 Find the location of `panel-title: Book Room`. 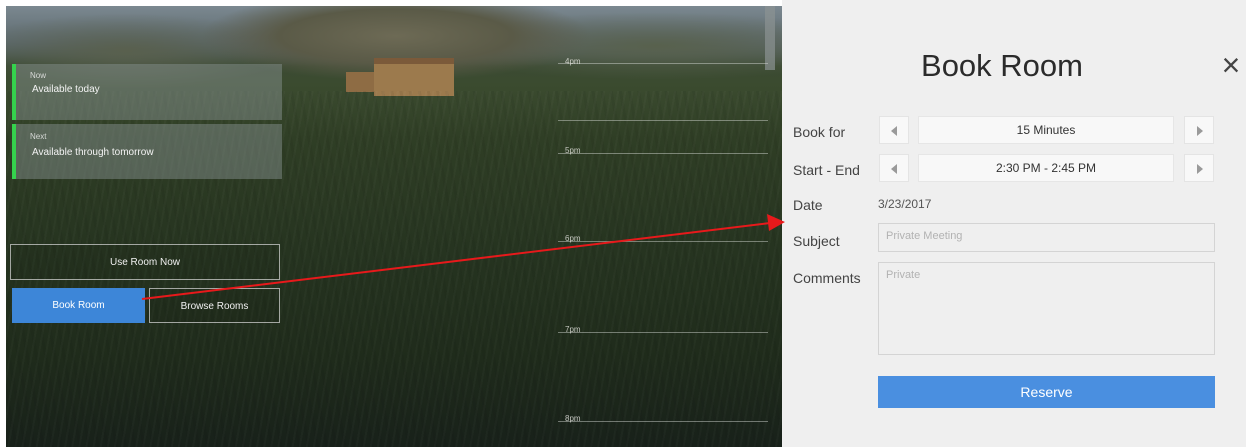

panel-title: Book Room is located at coordinates (1002, 65).